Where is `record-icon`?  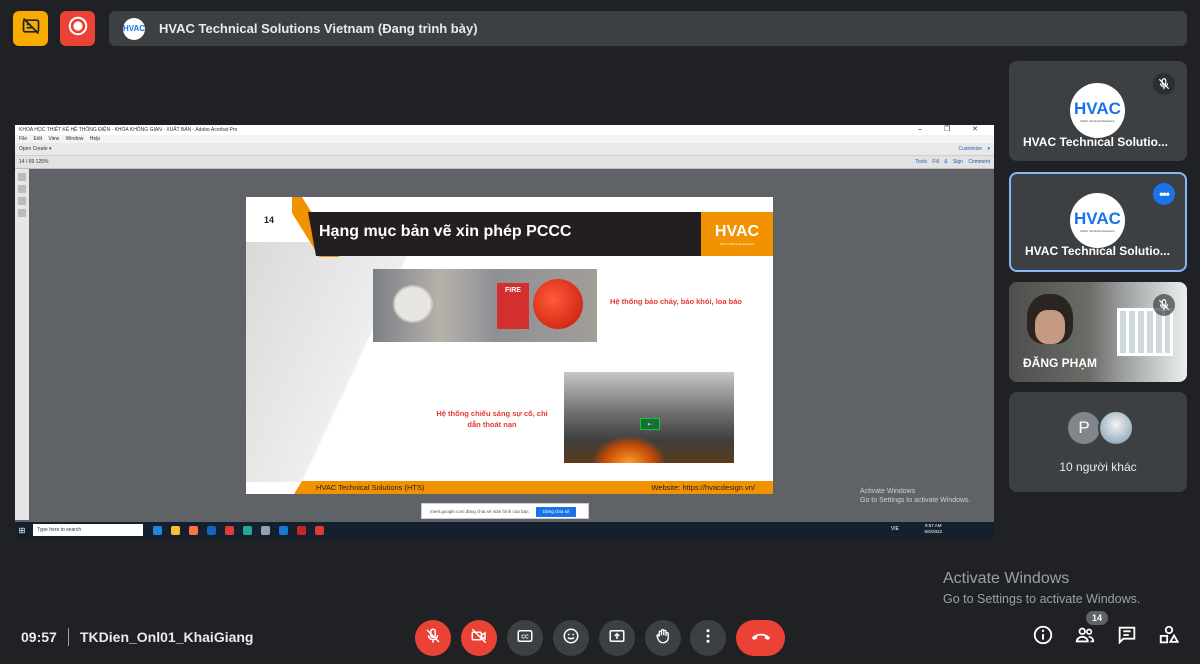 record-icon is located at coordinates (78, 28).